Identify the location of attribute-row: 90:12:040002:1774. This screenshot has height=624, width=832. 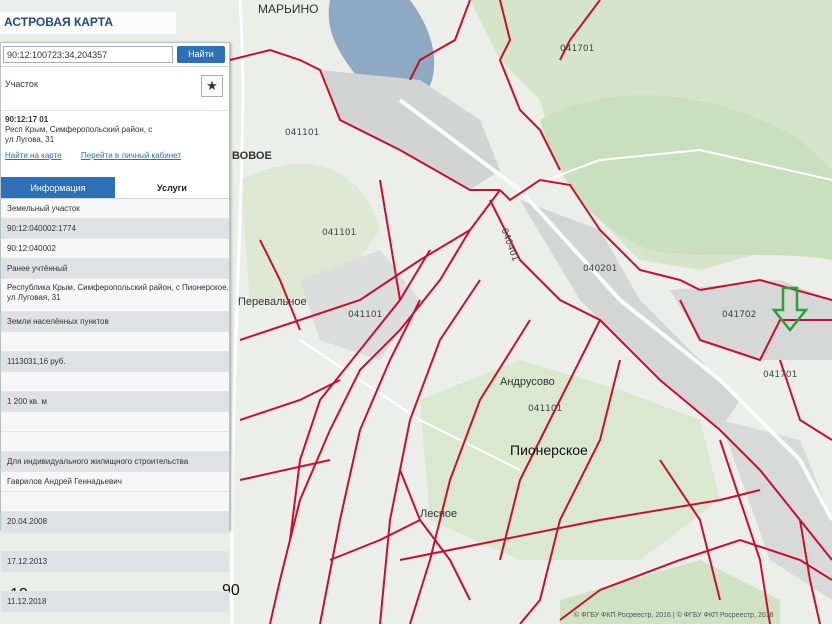
(115, 229).